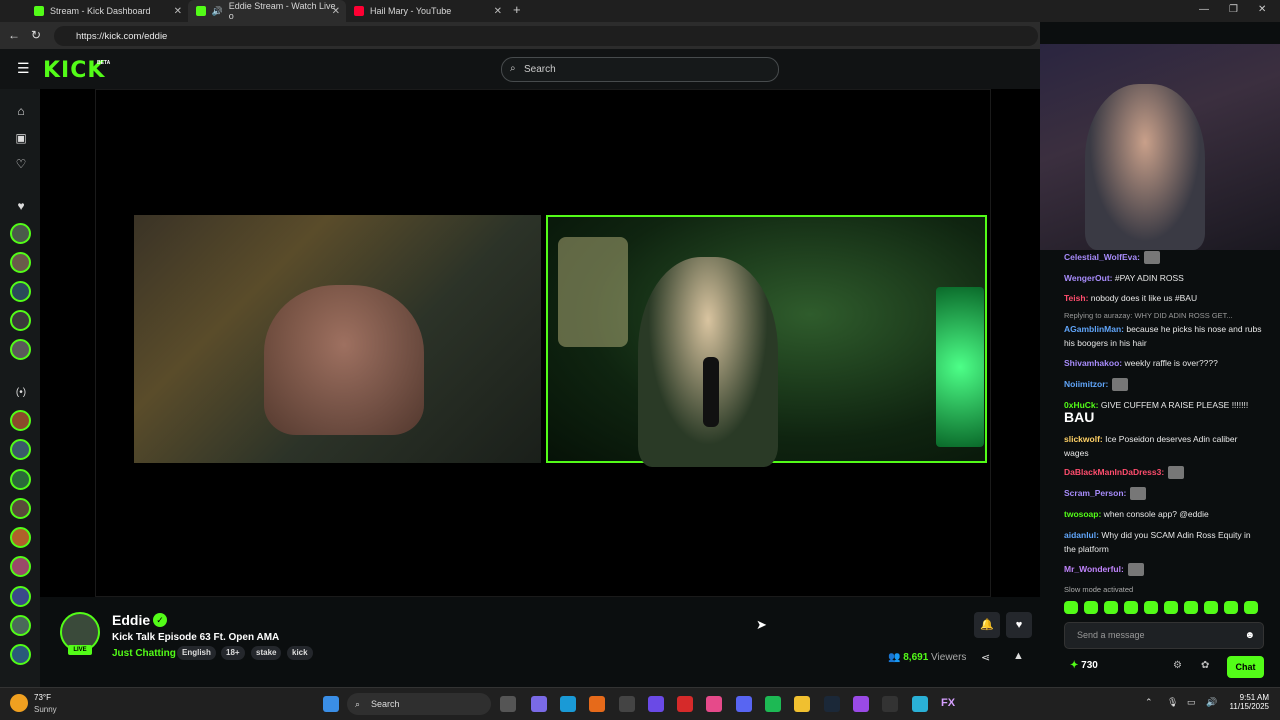  What do you see at coordinates (144, 653) in the screenshot?
I see `category-link: Just Chatting` at bounding box center [144, 653].